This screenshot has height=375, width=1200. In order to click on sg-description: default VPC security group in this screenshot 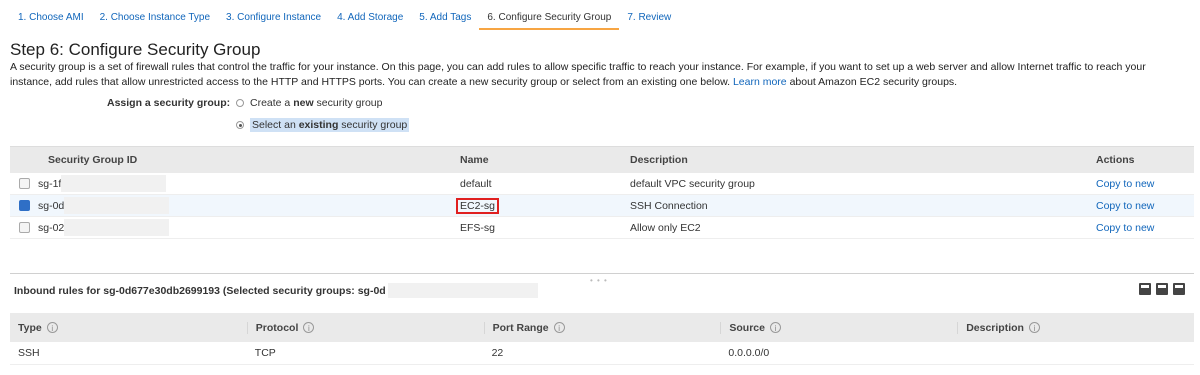, I will do `click(692, 183)`.